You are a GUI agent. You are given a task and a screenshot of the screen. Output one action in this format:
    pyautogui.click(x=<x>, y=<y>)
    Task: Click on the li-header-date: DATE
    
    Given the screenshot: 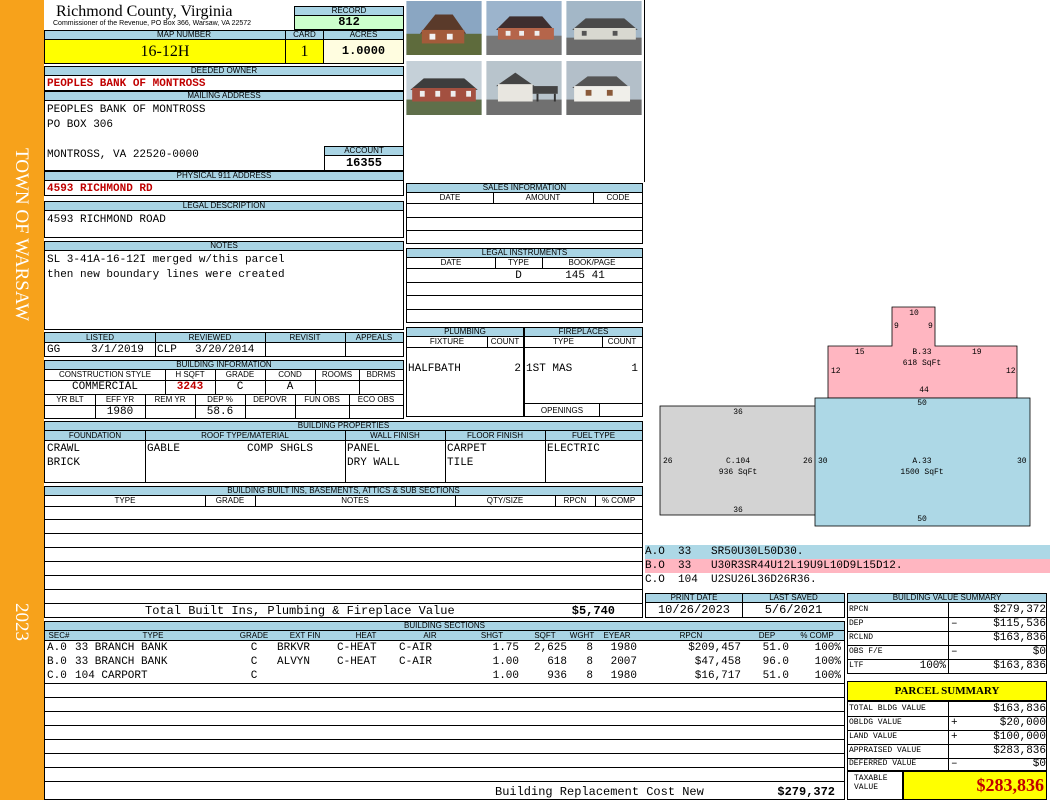 What is the action you would take?
    pyautogui.click(x=451, y=262)
    